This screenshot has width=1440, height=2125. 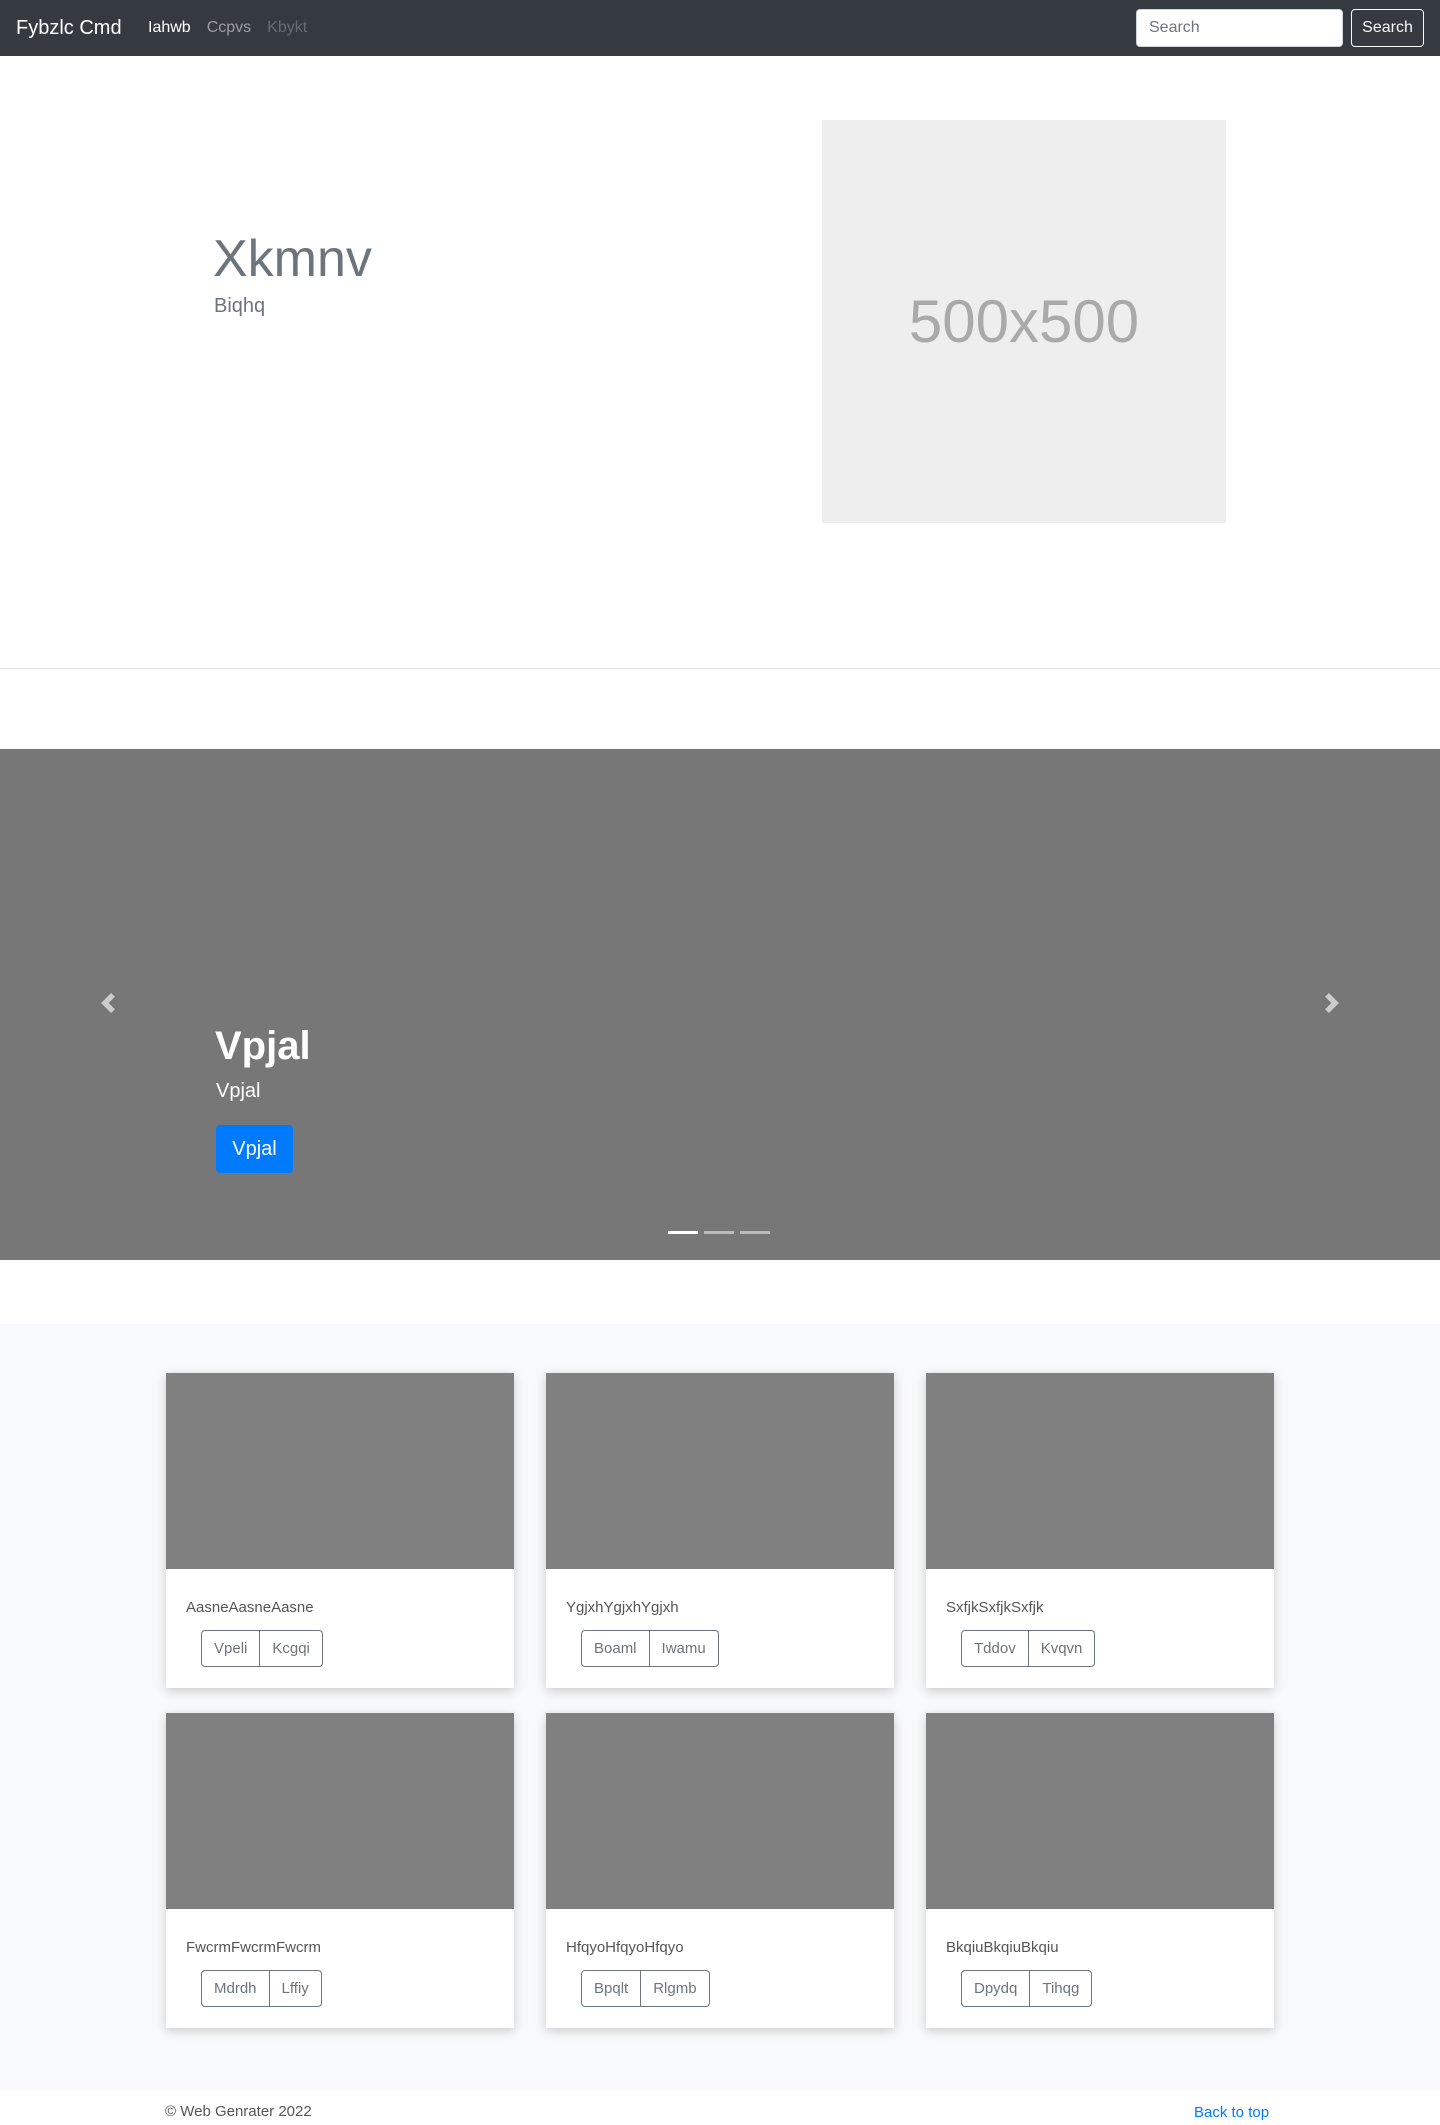 I want to click on card: YgjxhYgjxhYgjxh Boaml Iwamu, so click(x=720, y=1530).